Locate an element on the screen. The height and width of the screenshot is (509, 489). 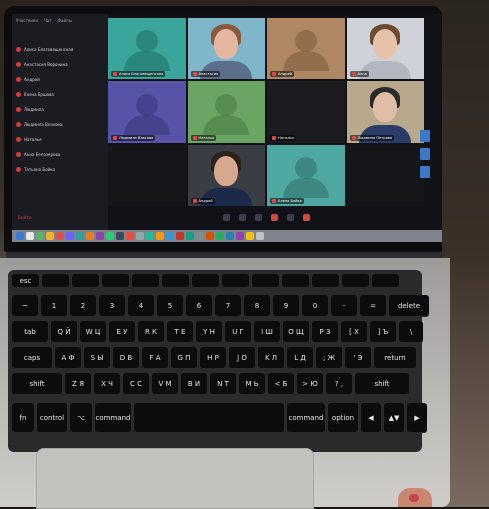
keyboard-key: ▶ is located at coordinates (417, 418).